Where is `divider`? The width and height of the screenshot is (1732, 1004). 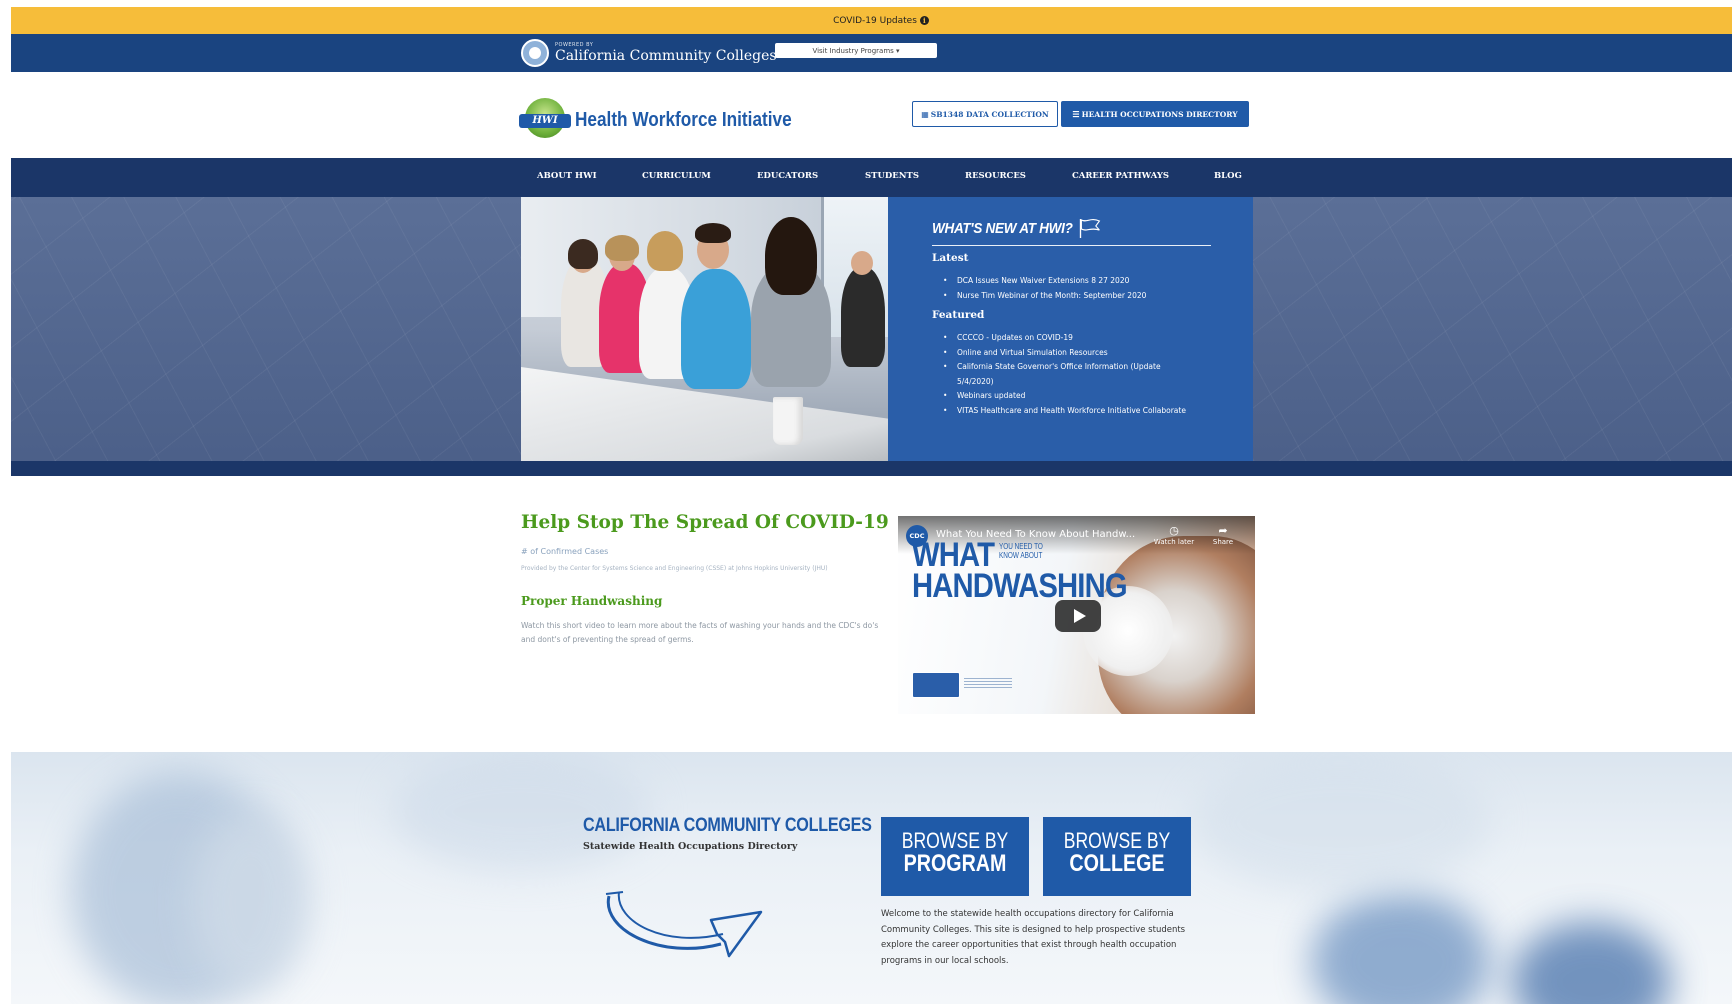
divider is located at coordinates (1071, 245).